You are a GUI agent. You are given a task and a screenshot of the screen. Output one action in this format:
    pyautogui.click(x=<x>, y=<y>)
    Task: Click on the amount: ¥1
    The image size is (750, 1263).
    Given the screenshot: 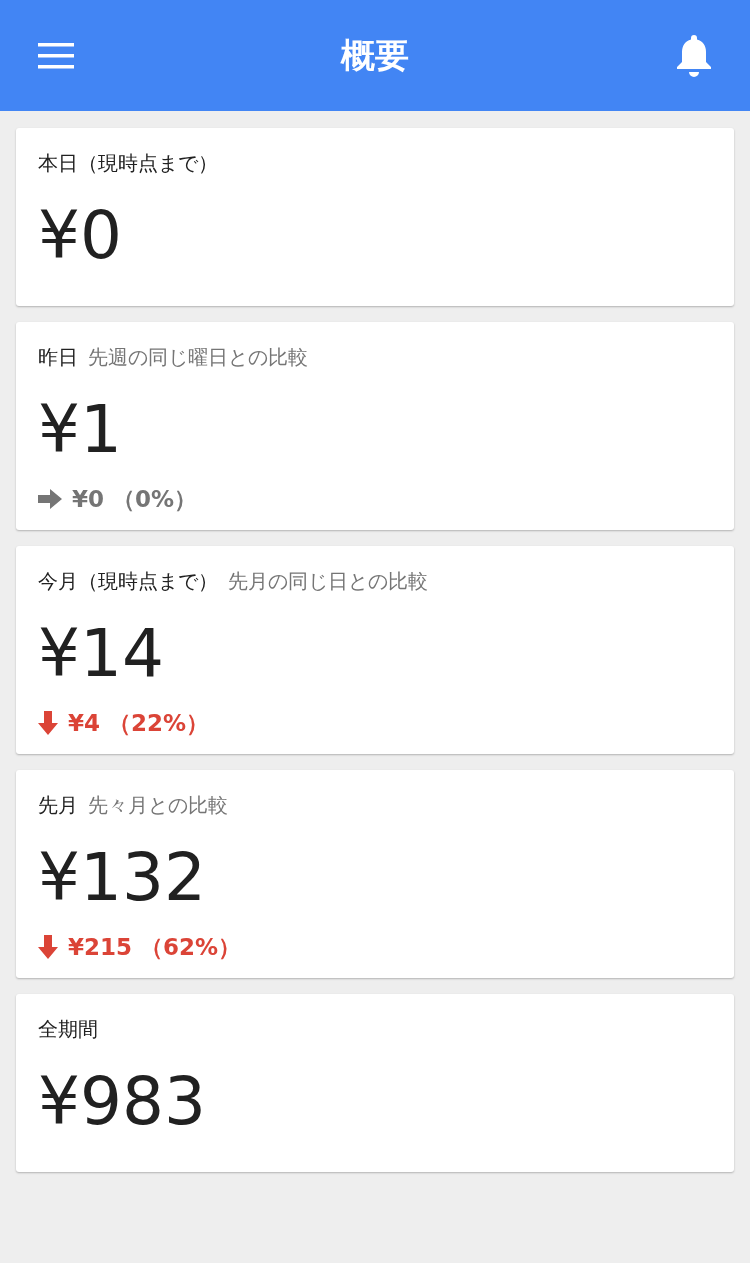 What is the action you would take?
    pyautogui.click(x=80, y=430)
    